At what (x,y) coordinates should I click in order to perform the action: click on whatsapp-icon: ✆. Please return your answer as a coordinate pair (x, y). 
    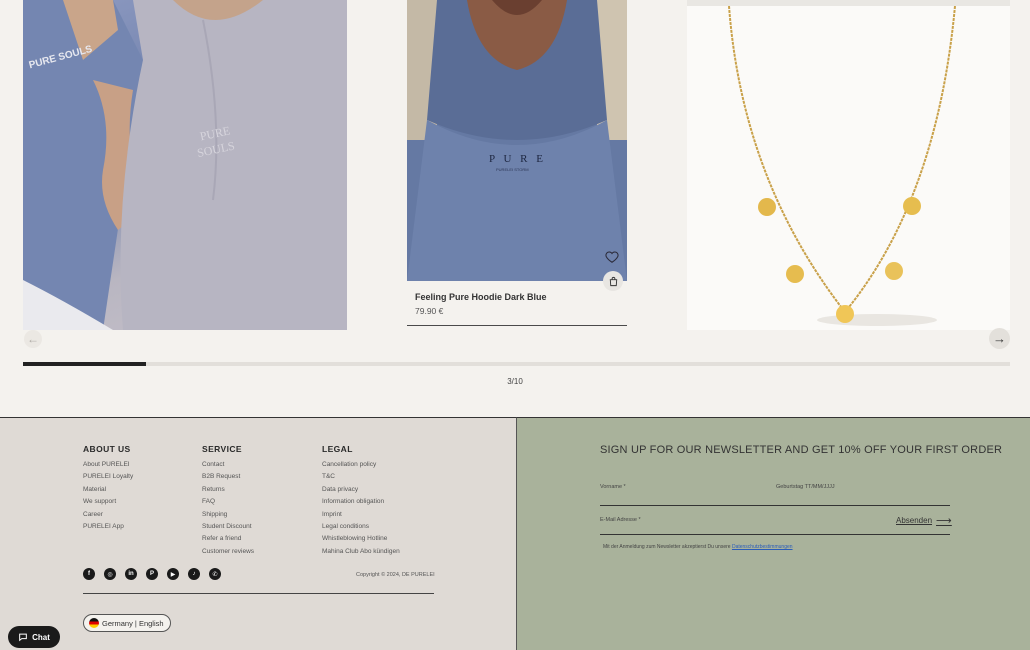
    Looking at the image, I should click on (215, 574).